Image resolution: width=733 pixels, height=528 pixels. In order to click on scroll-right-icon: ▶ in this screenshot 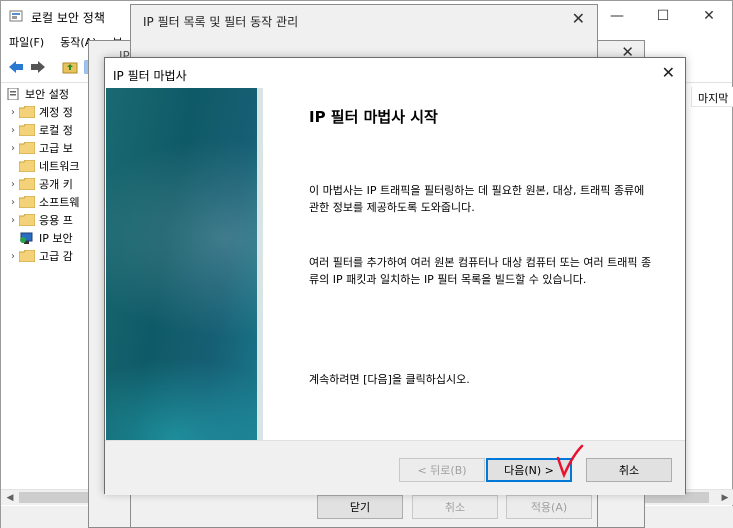, I will do `click(725, 498)`.